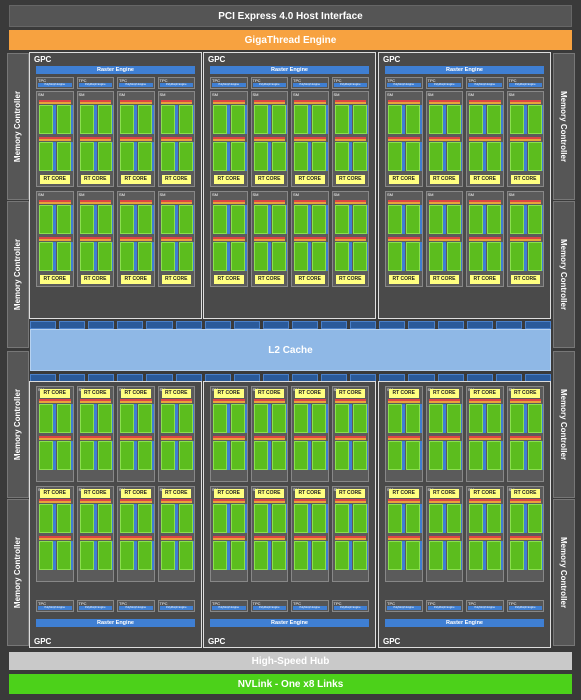 This screenshot has width=581, height=700. What do you see at coordinates (464, 623) in the screenshot?
I see `raster-engine: Raster Engine` at bounding box center [464, 623].